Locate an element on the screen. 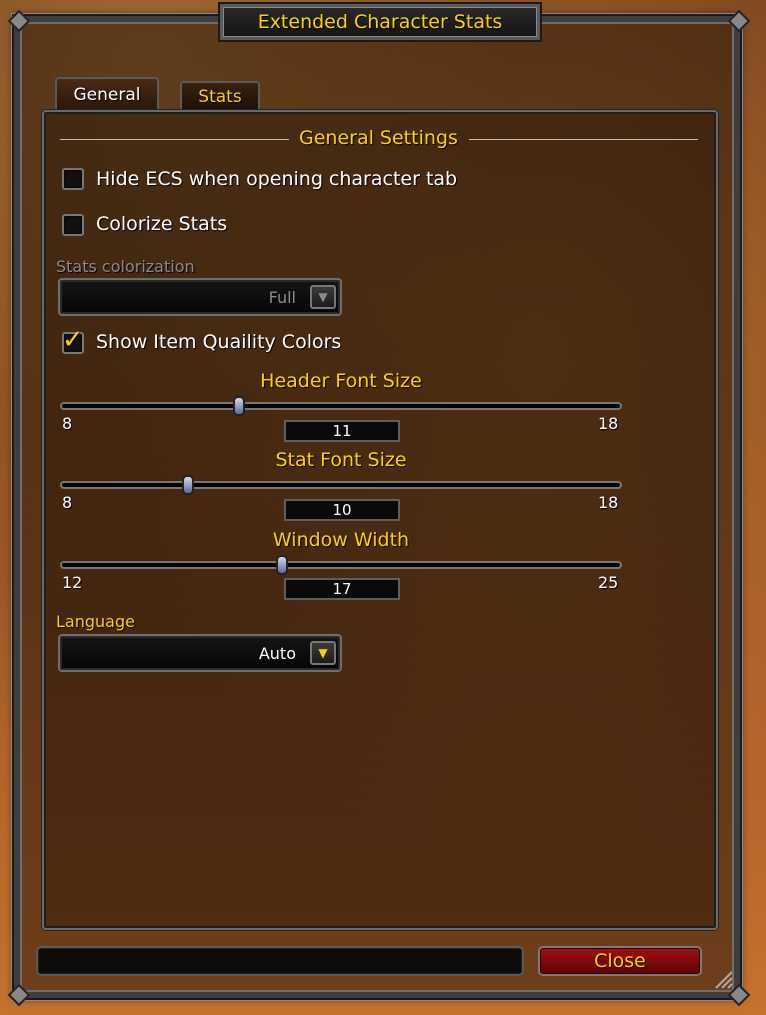 This screenshot has width=766, height=1015. stat-font-size-min: 8 is located at coordinates (67, 502).